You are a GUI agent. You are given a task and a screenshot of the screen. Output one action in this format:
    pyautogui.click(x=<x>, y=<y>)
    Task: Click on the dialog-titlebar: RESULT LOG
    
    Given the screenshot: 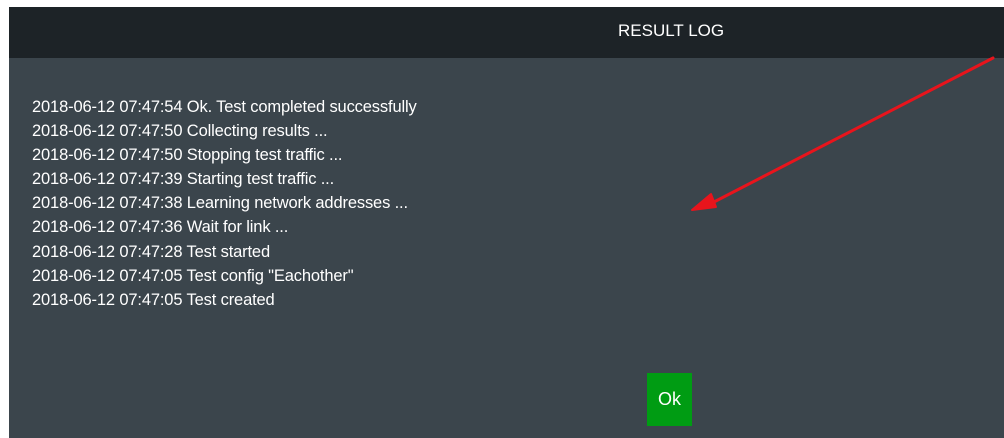 What is the action you would take?
    pyautogui.click(x=506, y=32)
    